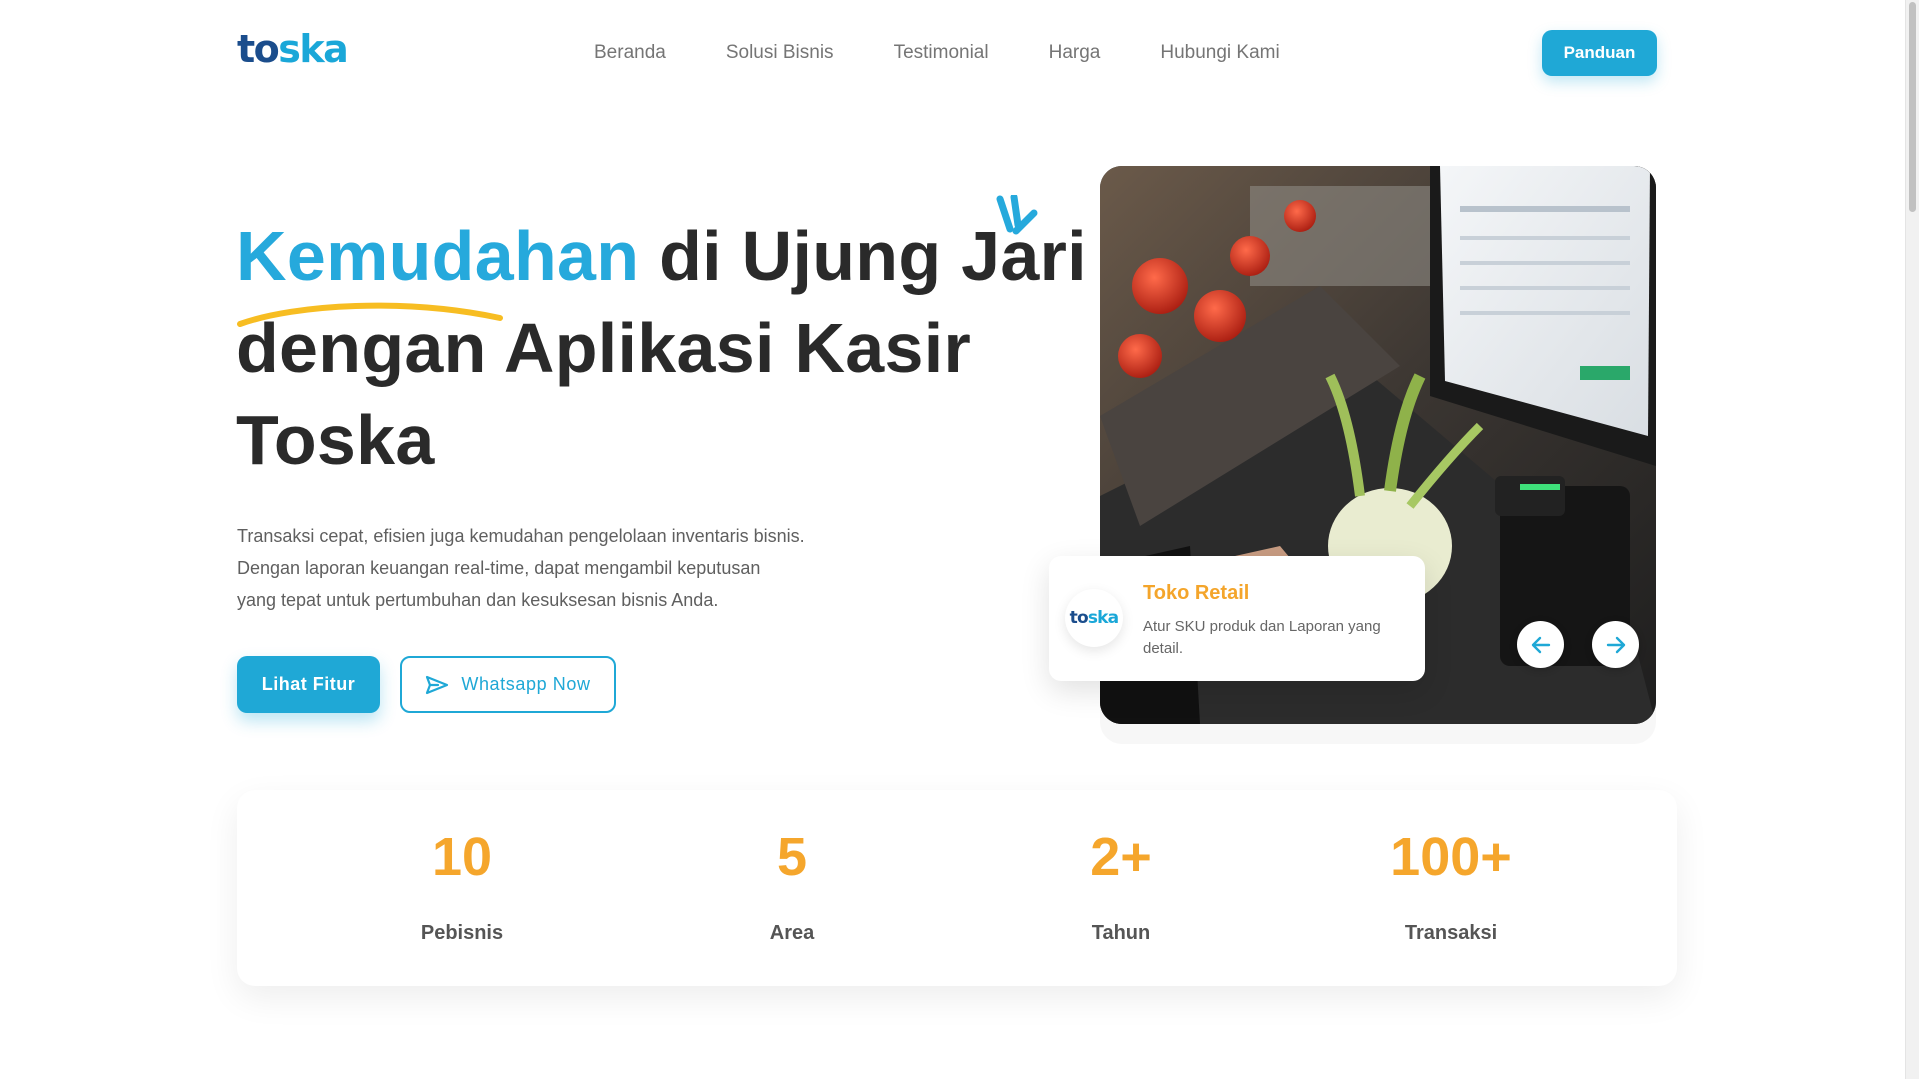 This screenshot has height=1079, width=1919. Describe the element at coordinates (1912, 539) in the screenshot. I see `page-scrollbar` at that location.